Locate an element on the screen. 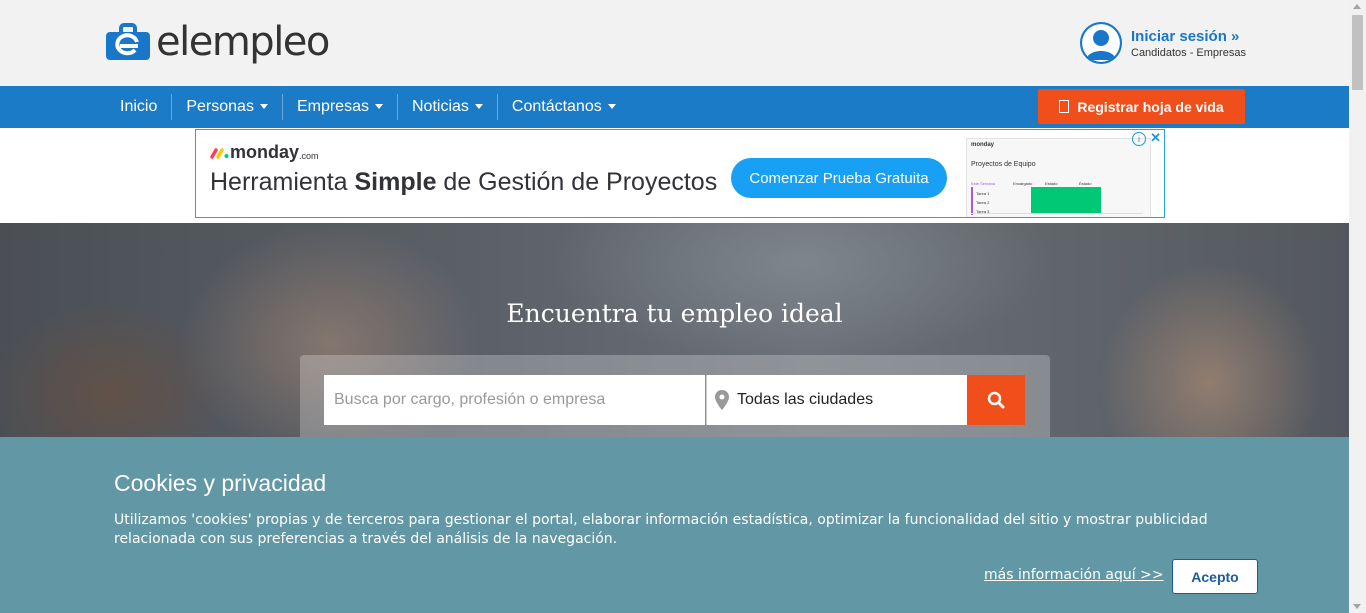 This screenshot has width=1366, height=613. preview-status-cells is located at coordinates (1066, 200).